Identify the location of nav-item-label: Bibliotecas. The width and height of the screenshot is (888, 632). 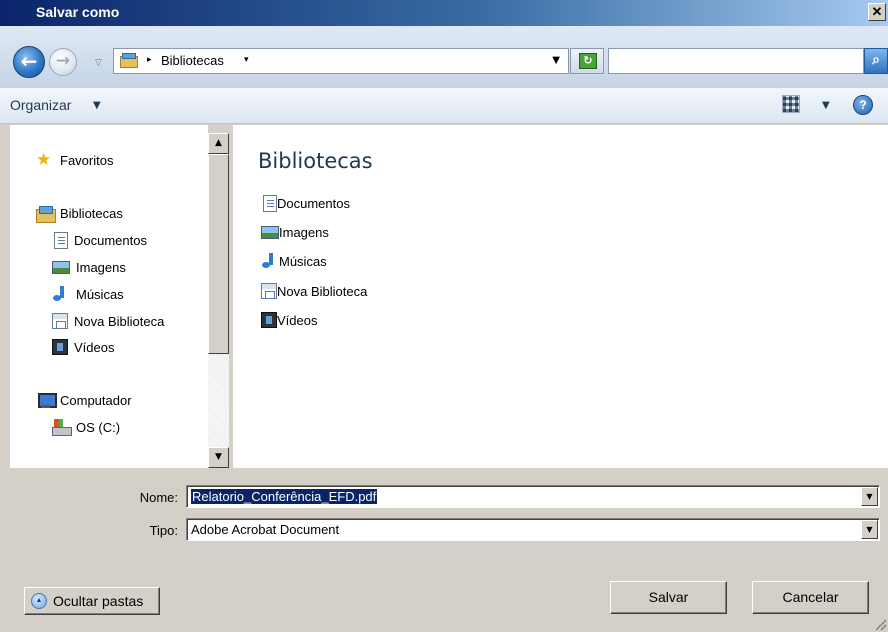
(91, 213).